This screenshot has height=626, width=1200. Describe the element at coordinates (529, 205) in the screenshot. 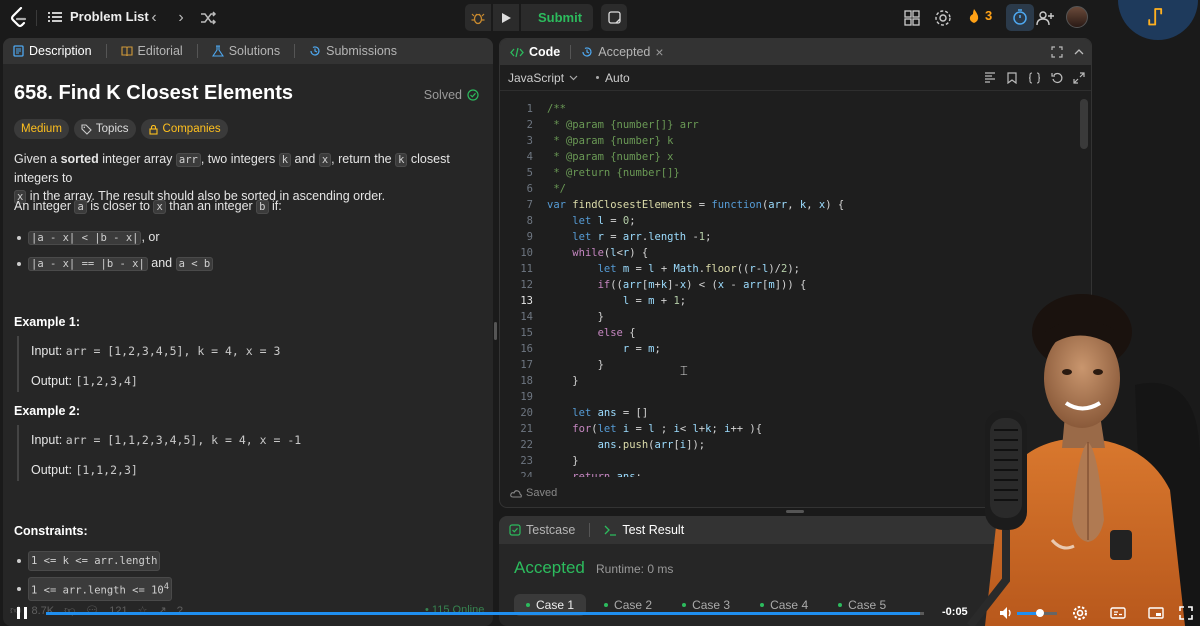

I see `line-number: 7` at that location.